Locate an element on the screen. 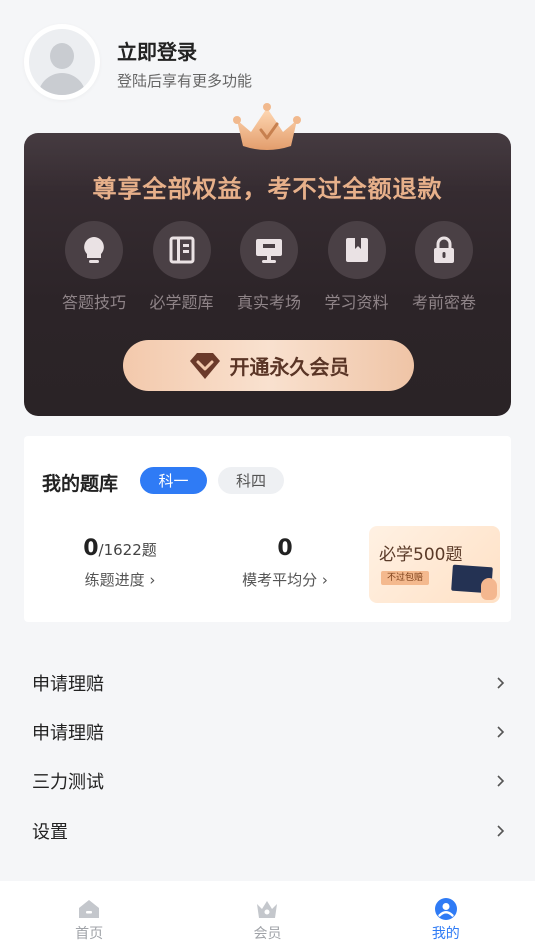 Image resolution: width=535 pixels, height=951 pixels. benefit-label: 学习资料 is located at coordinates (356, 302).